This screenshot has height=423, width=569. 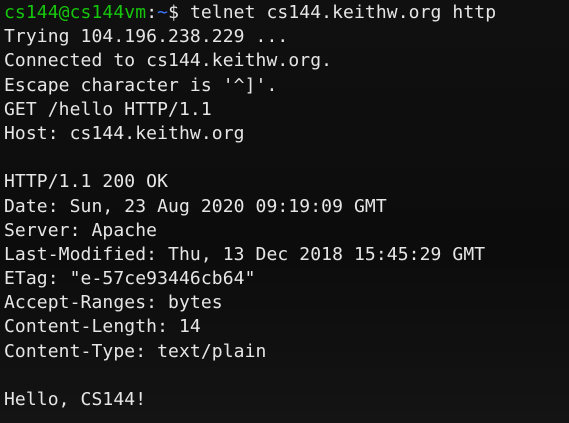 What do you see at coordinates (124, 133) in the screenshot?
I see `output-line-host-header: Host: cs144.keithw.org` at bounding box center [124, 133].